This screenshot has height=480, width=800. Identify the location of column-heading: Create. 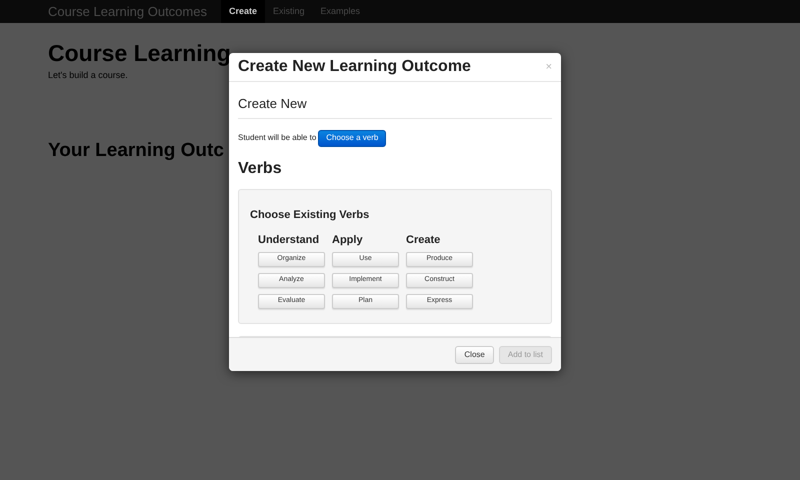
(424, 240).